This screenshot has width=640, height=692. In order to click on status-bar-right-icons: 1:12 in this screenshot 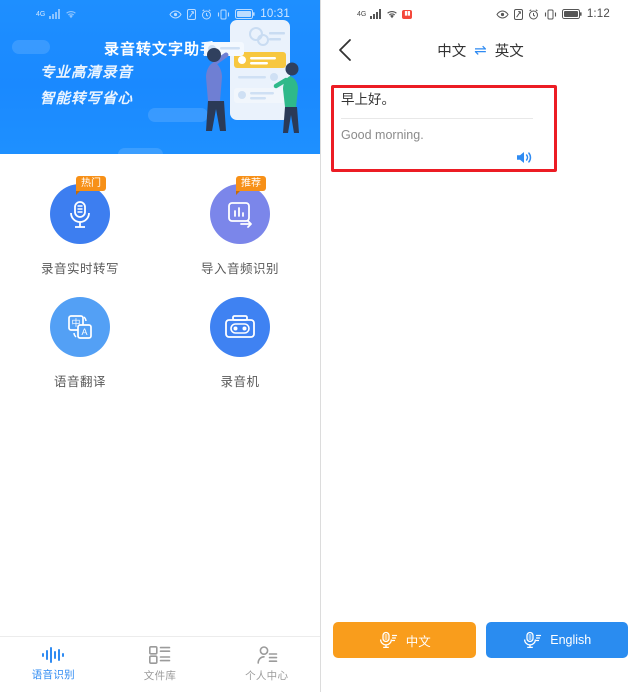, I will do `click(553, 14)`.